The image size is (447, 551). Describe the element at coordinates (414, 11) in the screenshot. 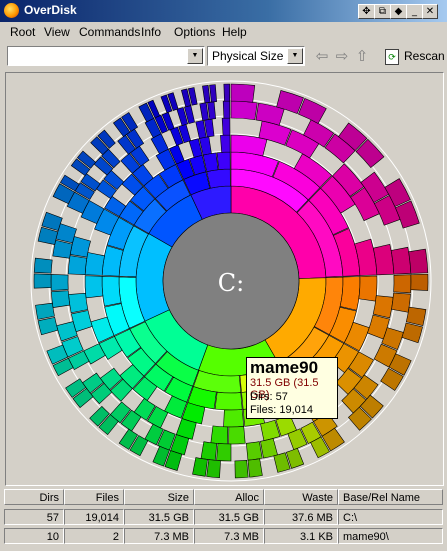

I see `minimize-button: _` at that location.